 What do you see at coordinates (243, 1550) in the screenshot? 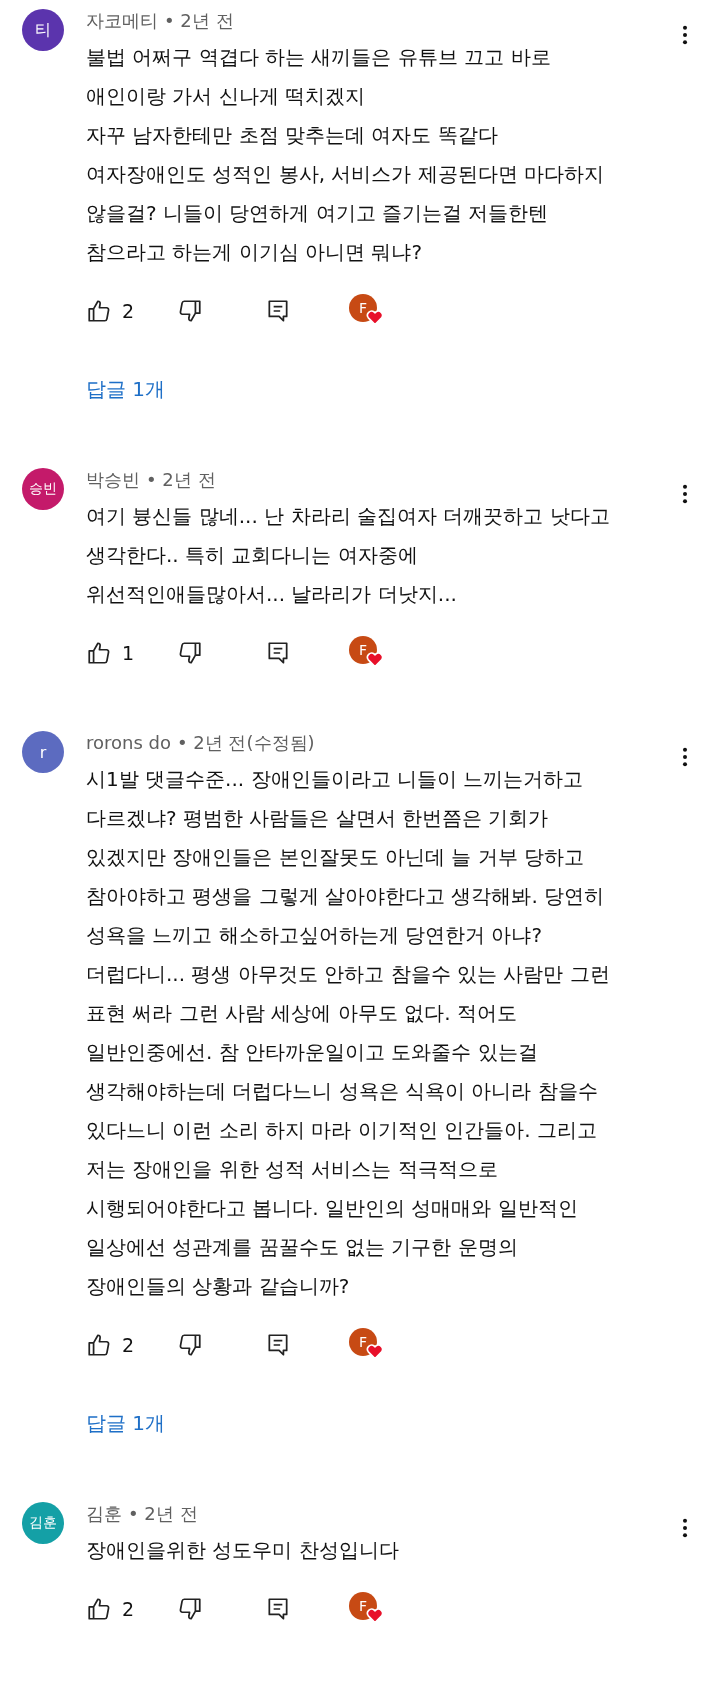
I see `comment-text: 장애인을위한 성도우미 찬성입니다` at bounding box center [243, 1550].